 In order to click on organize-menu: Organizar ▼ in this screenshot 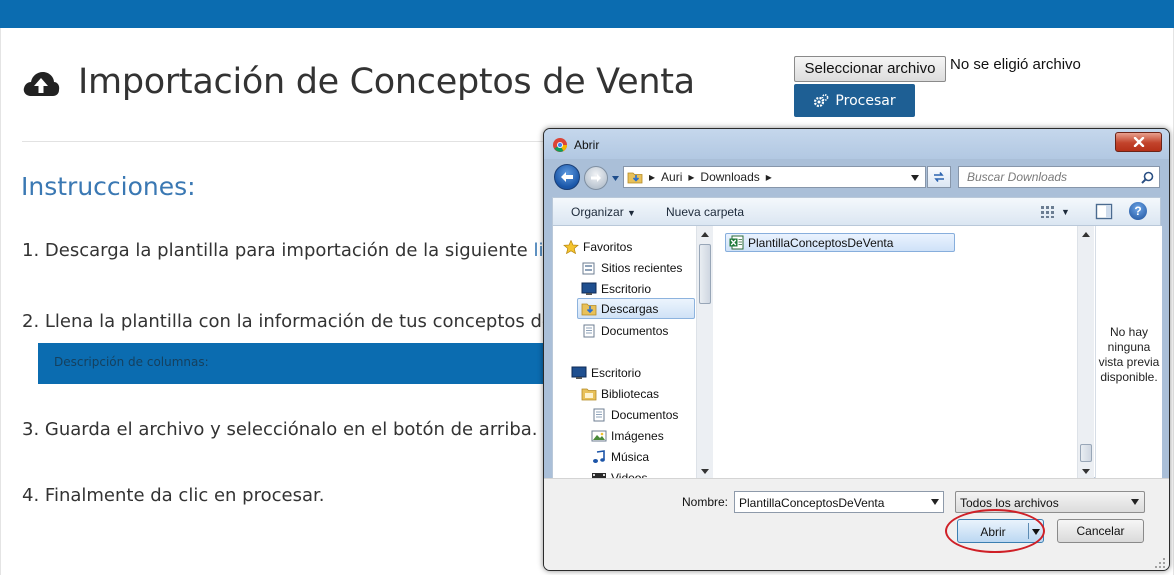, I will do `click(603, 212)`.